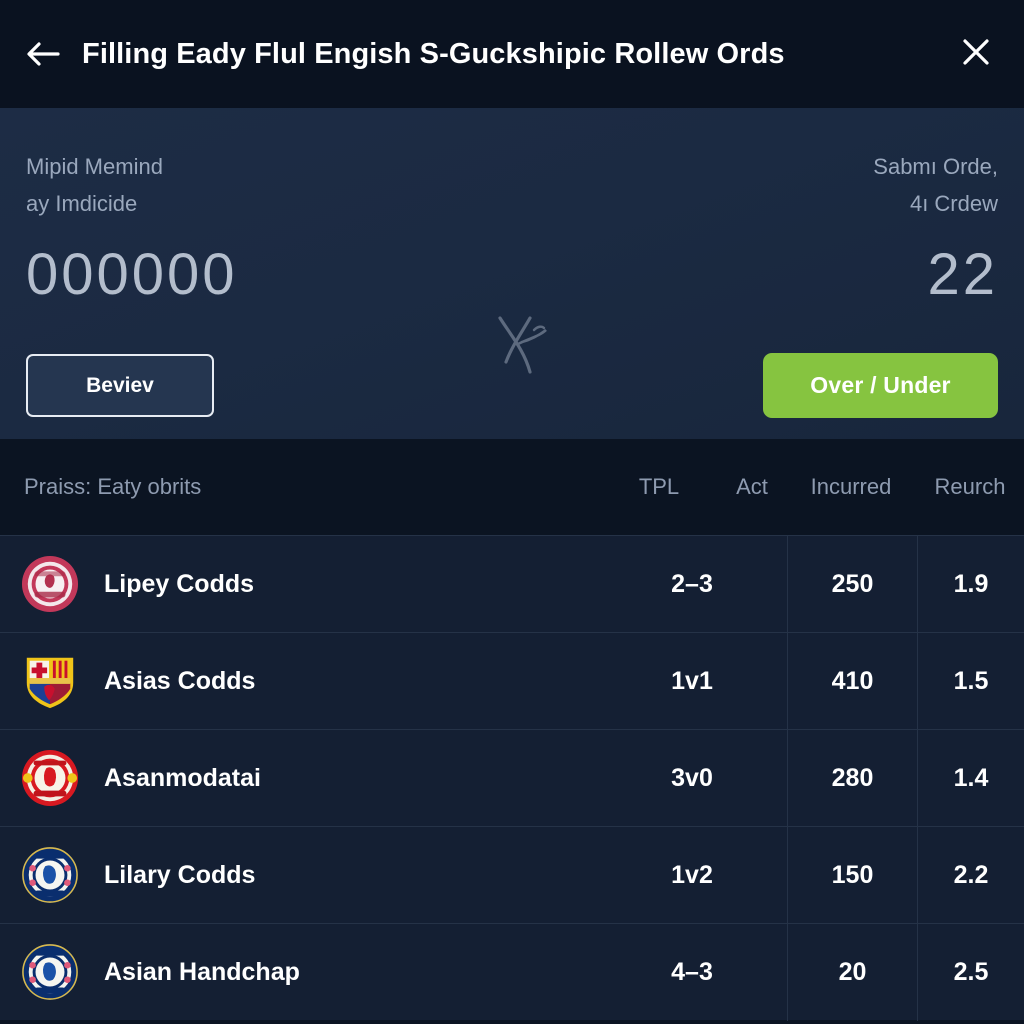 The width and height of the screenshot is (1024, 1024). I want to click on row-reurch-value: 1.9, so click(970, 584).